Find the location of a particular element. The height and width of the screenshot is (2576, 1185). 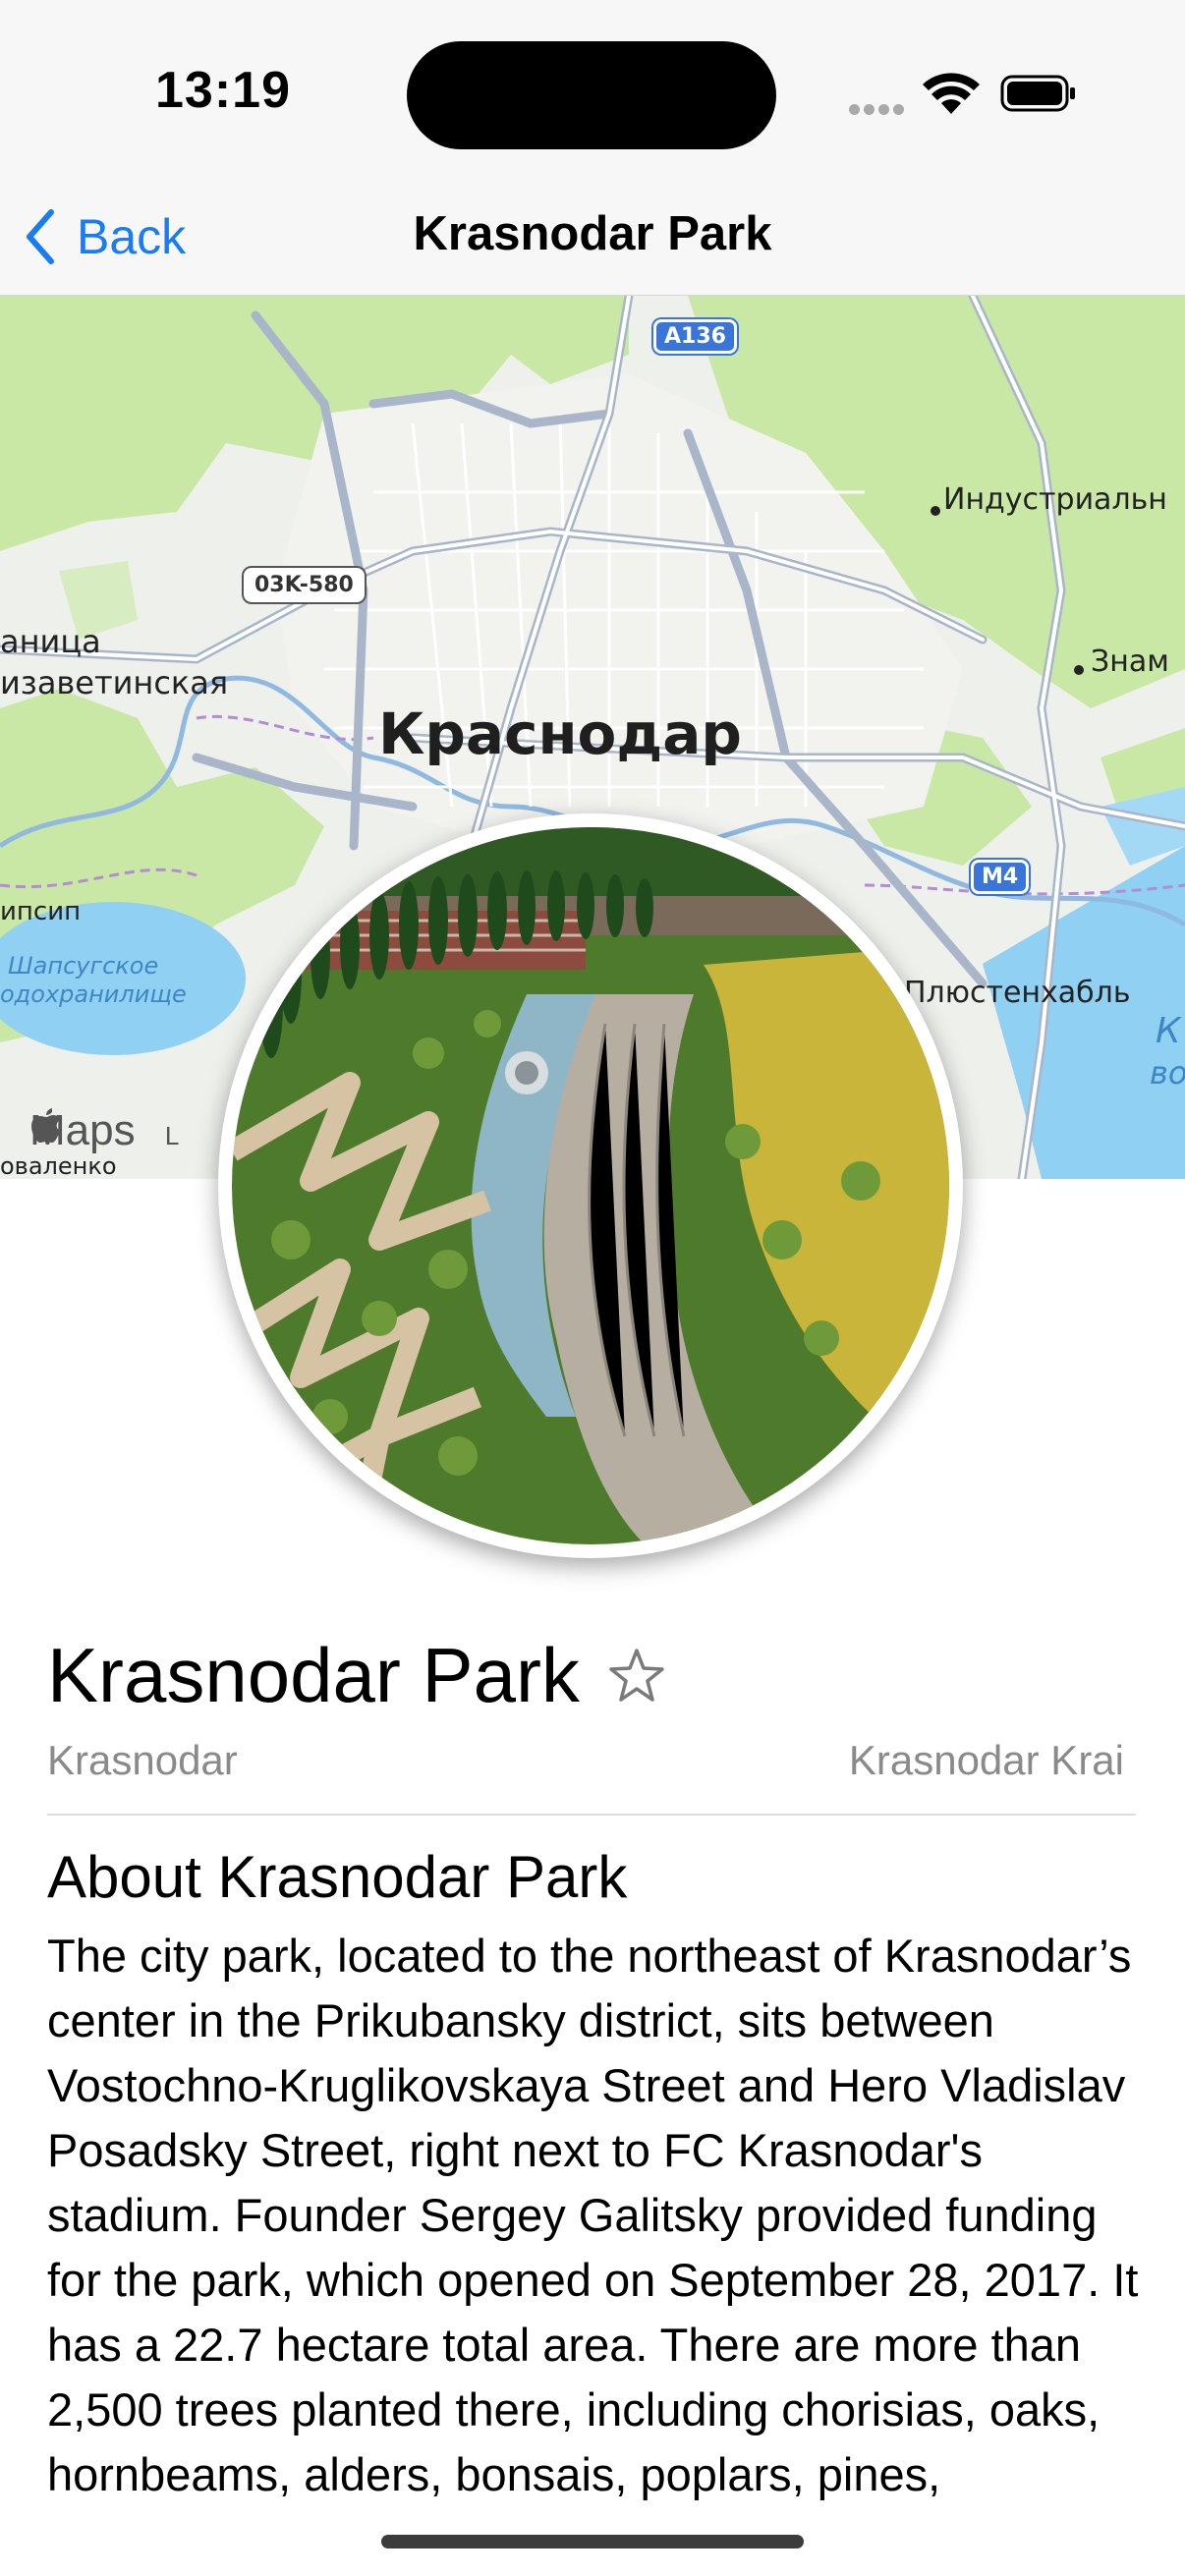

nav-title: Krasnodar Park is located at coordinates (592, 233).